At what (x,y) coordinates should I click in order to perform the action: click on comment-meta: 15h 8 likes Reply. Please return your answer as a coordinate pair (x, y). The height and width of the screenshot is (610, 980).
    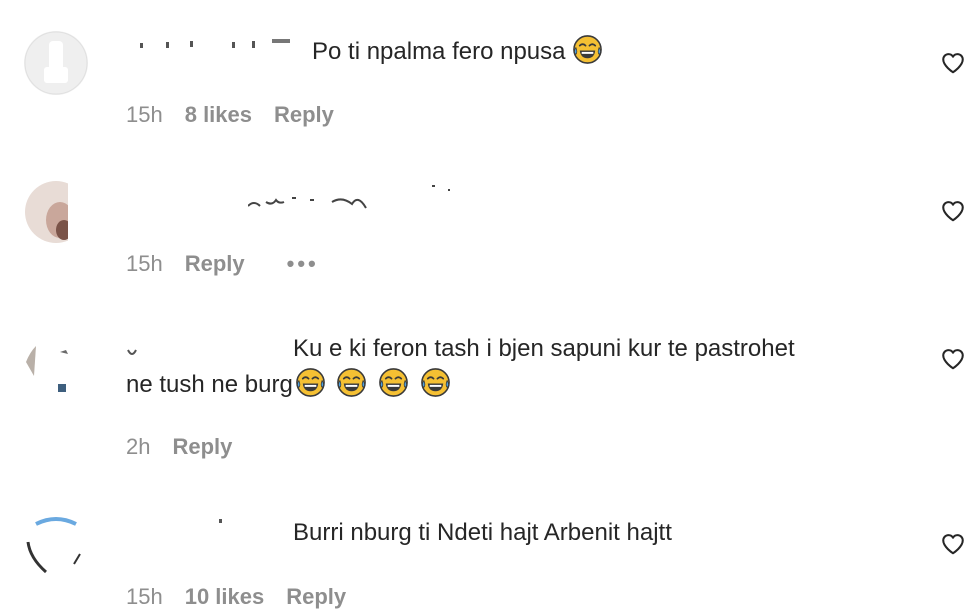
    Looking at the image, I should click on (230, 115).